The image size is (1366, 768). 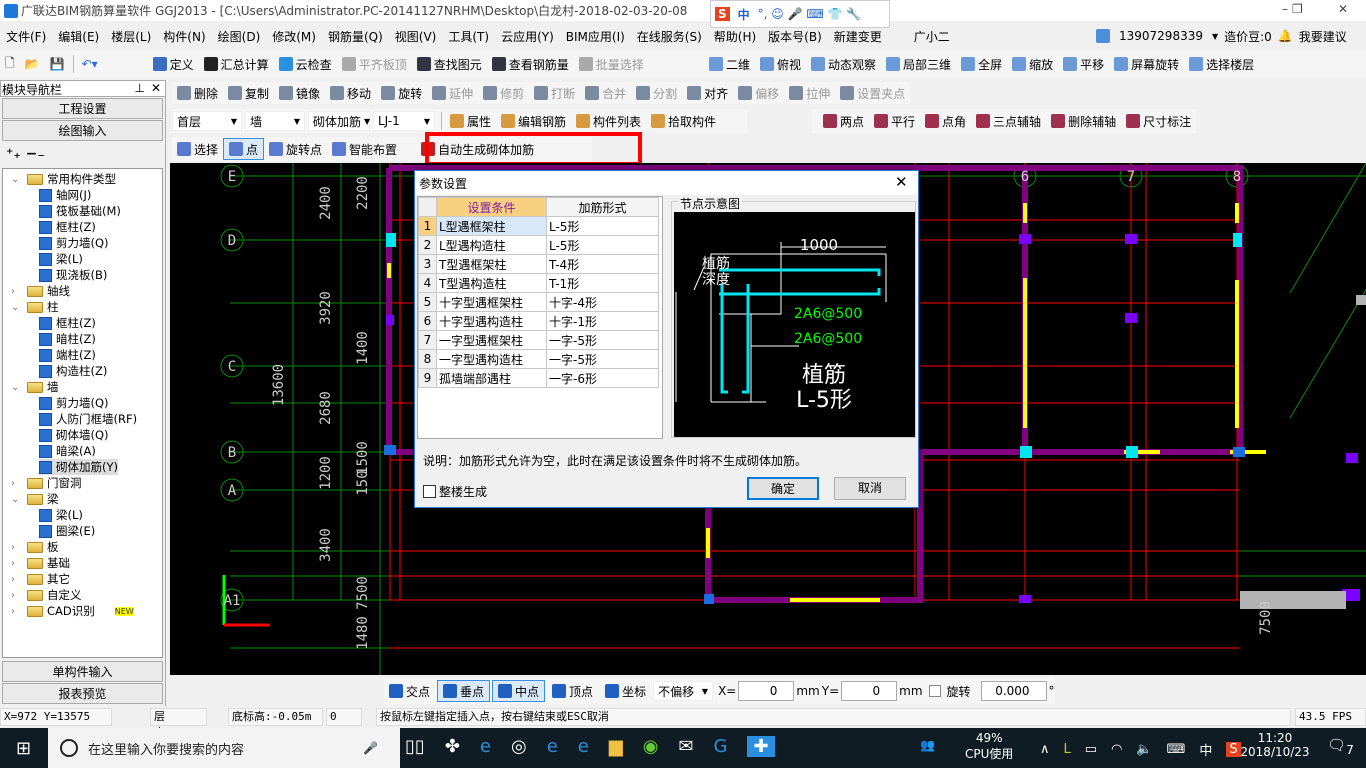 What do you see at coordinates (1083, 64) in the screenshot?
I see `view-button-6: 平移` at bounding box center [1083, 64].